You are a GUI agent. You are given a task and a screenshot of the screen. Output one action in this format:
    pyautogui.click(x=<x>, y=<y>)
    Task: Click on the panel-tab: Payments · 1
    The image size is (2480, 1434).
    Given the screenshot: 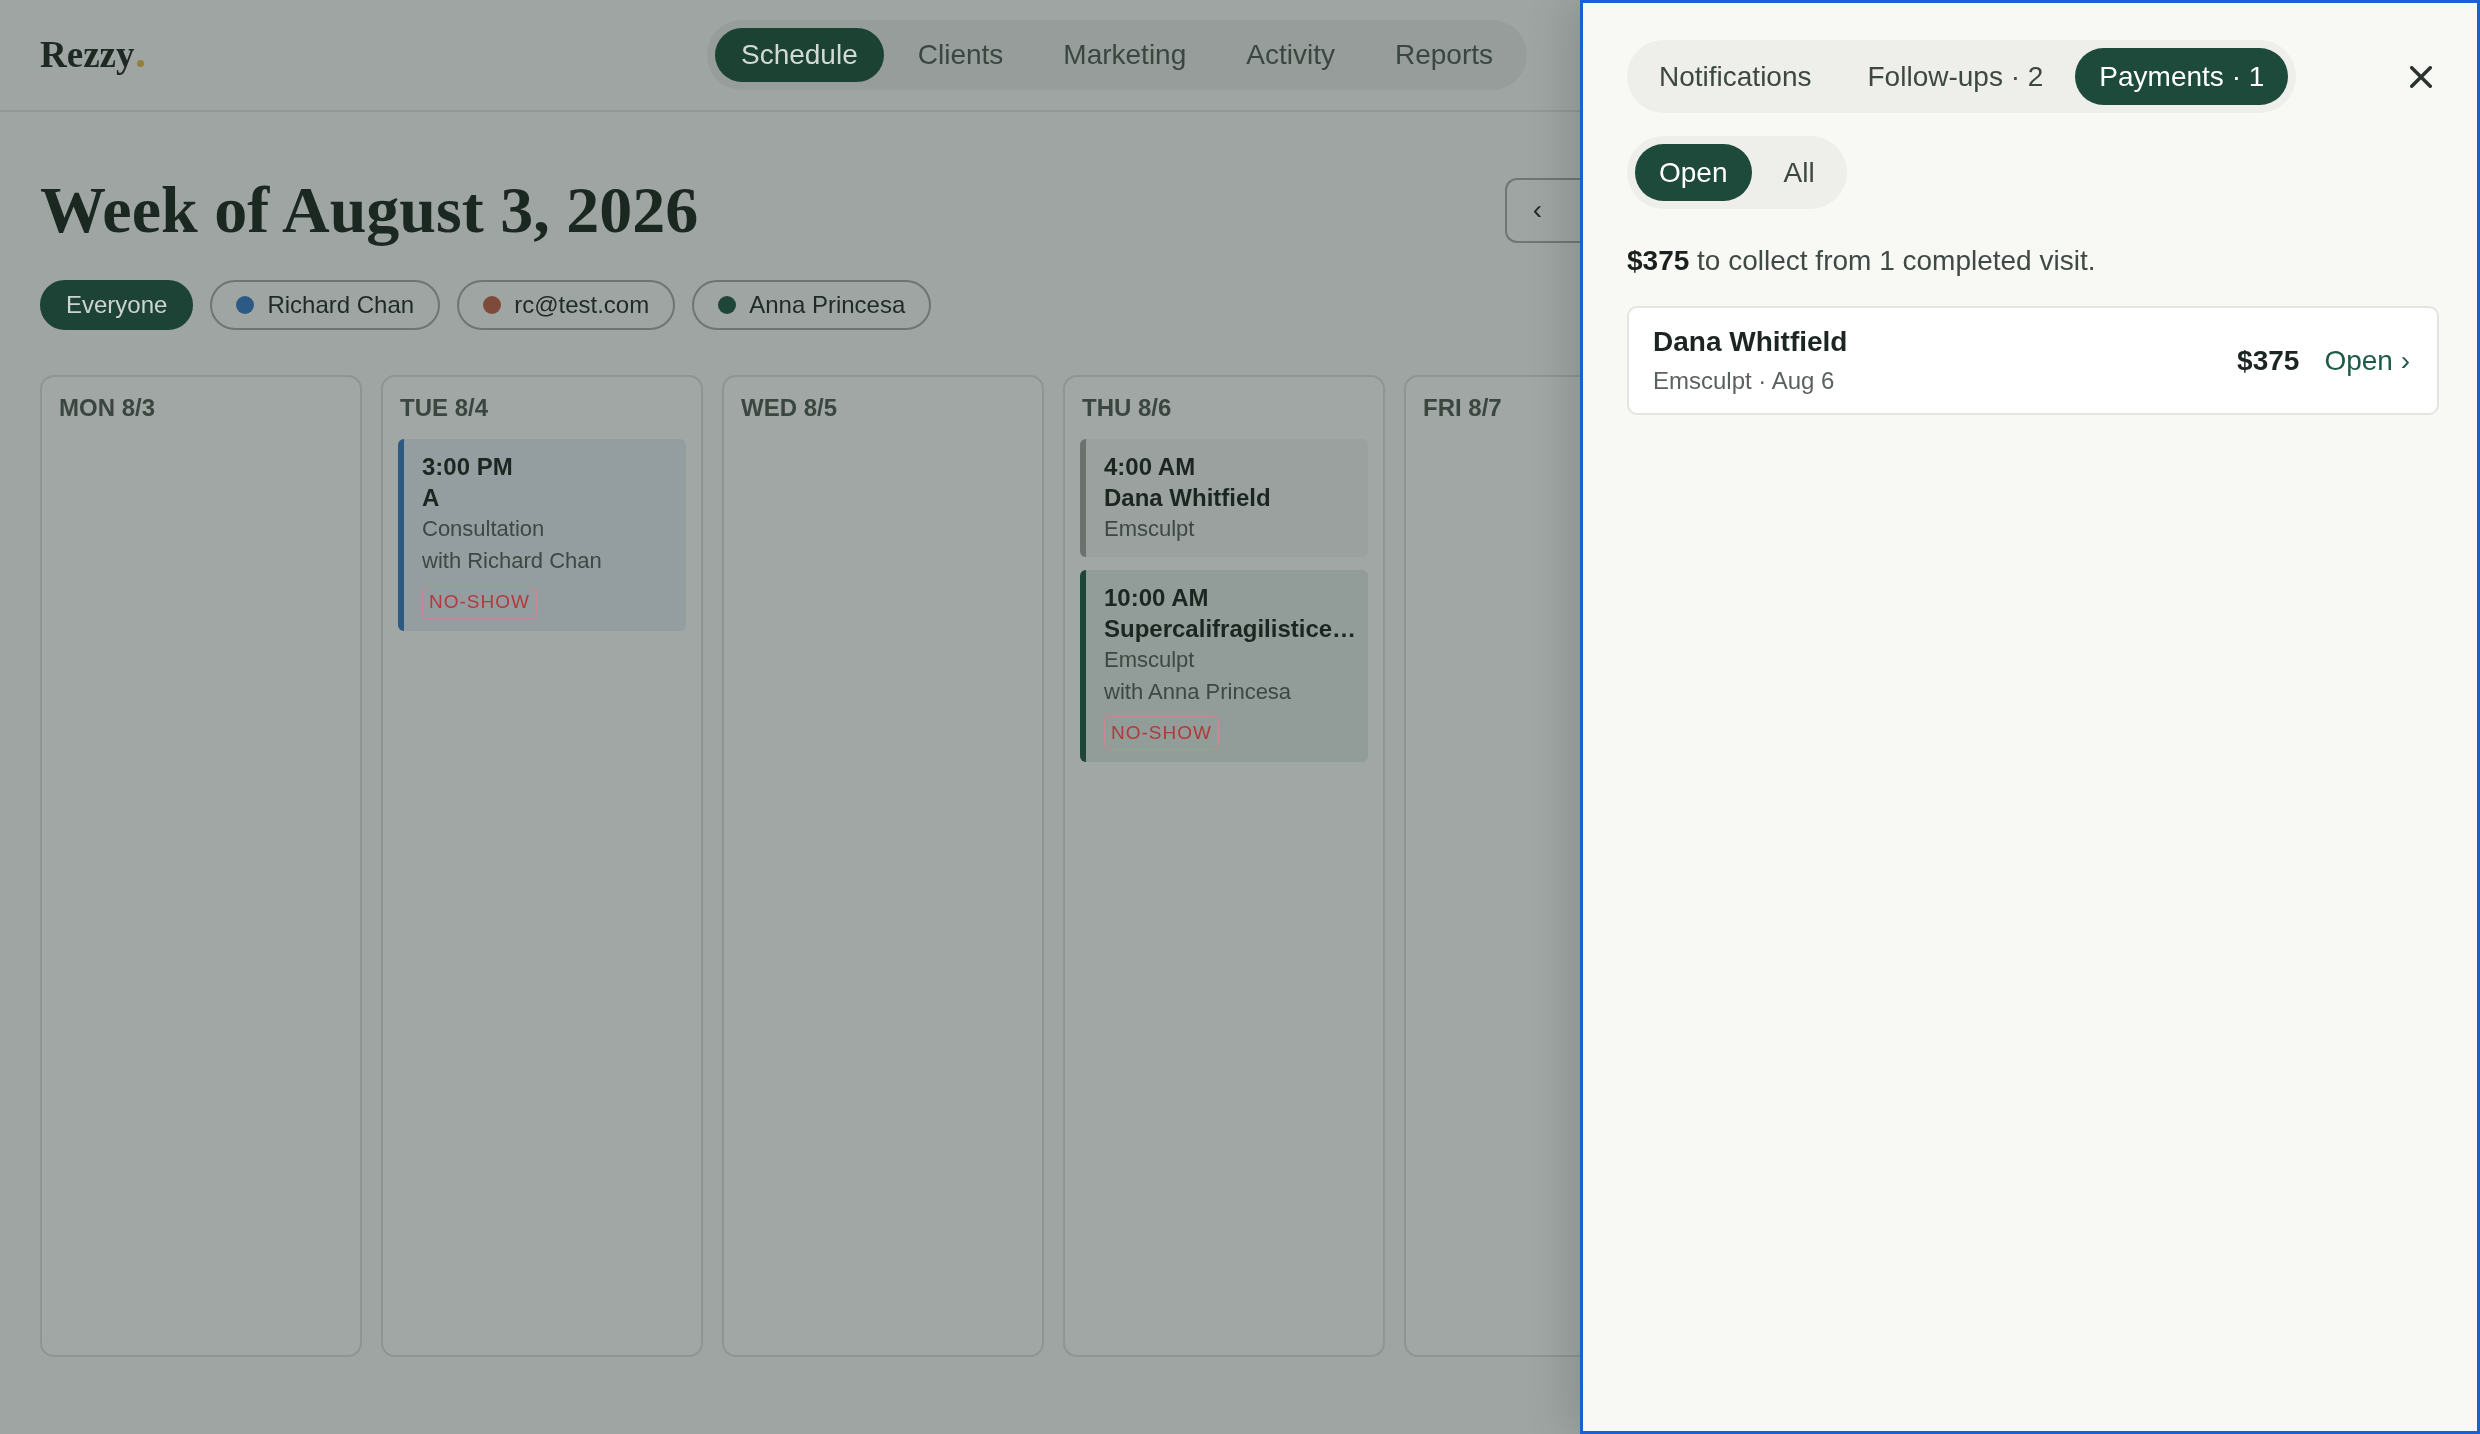 What is the action you would take?
    pyautogui.click(x=2182, y=76)
    